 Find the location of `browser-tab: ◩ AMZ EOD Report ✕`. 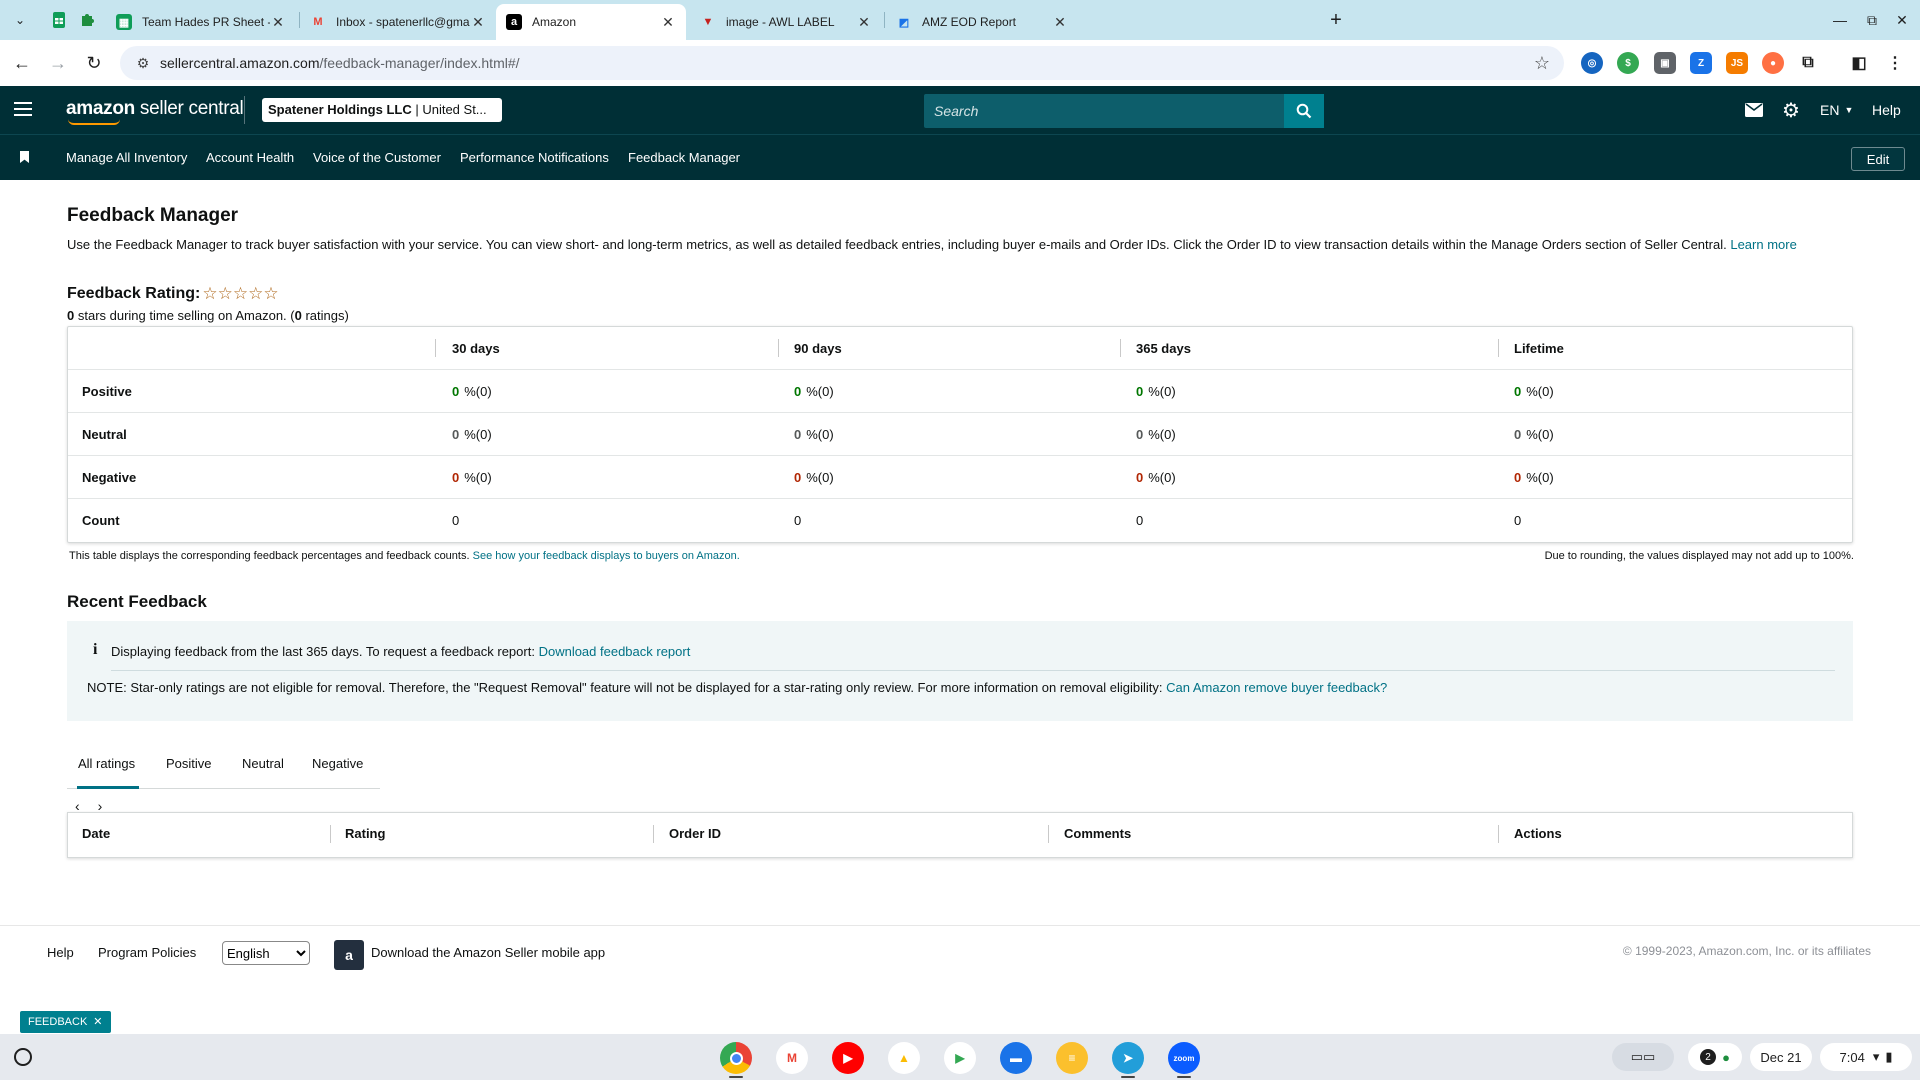

browser-tab: ◩ AMZ EOD Report ✕ is located at coordinates (982, 22).